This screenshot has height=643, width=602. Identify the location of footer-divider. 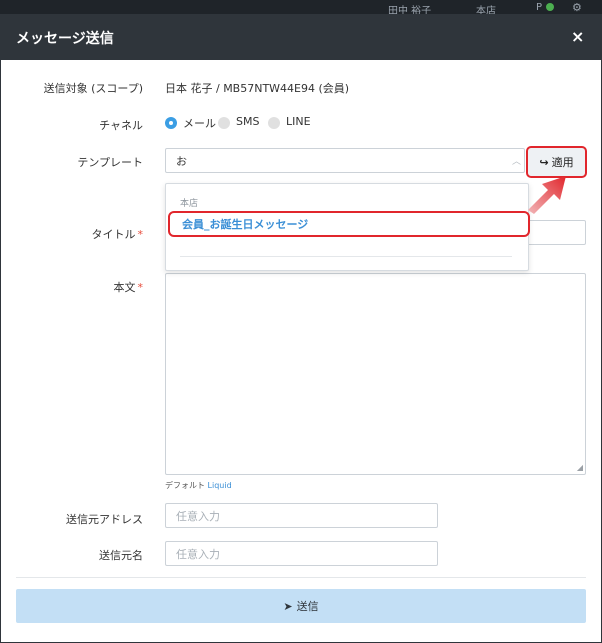
(301, 577).